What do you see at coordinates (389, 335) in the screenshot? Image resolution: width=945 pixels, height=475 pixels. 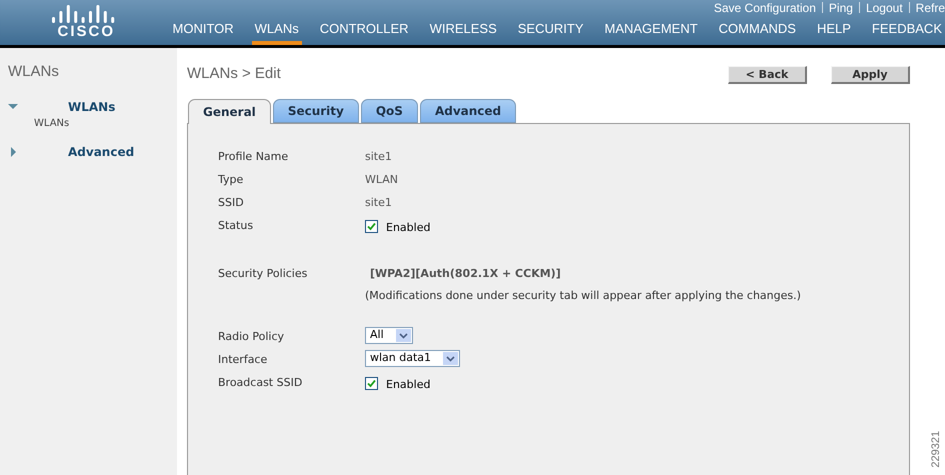 I see `dropdown: All` at bounding box center [389, 335].